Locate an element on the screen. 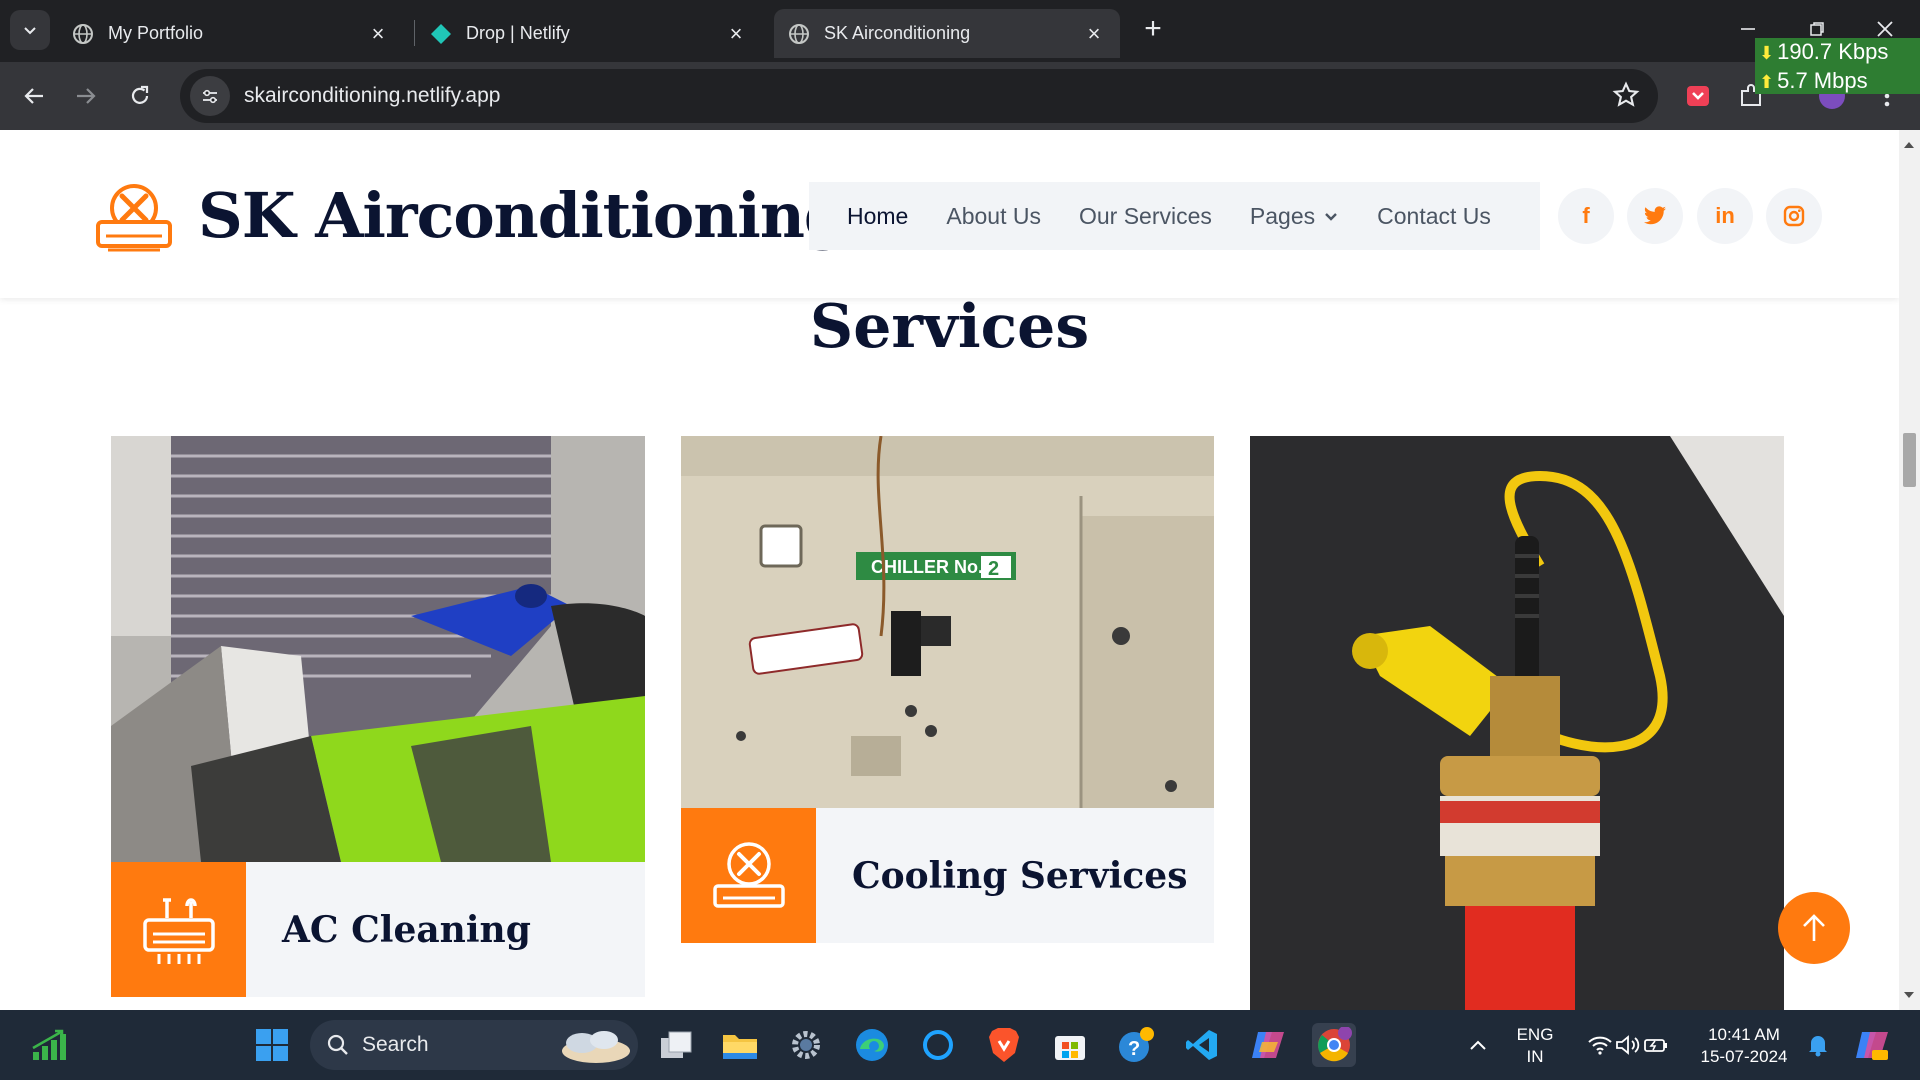 This screenshot has width=1920, height=1080. arrow-left-icon is located at coordinates (33, 96).